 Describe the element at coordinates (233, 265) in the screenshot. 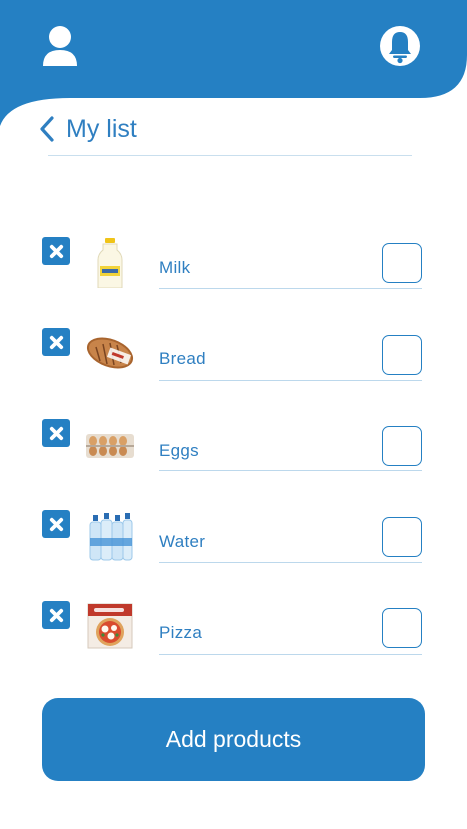

I see `list-item: Milk` at that location.